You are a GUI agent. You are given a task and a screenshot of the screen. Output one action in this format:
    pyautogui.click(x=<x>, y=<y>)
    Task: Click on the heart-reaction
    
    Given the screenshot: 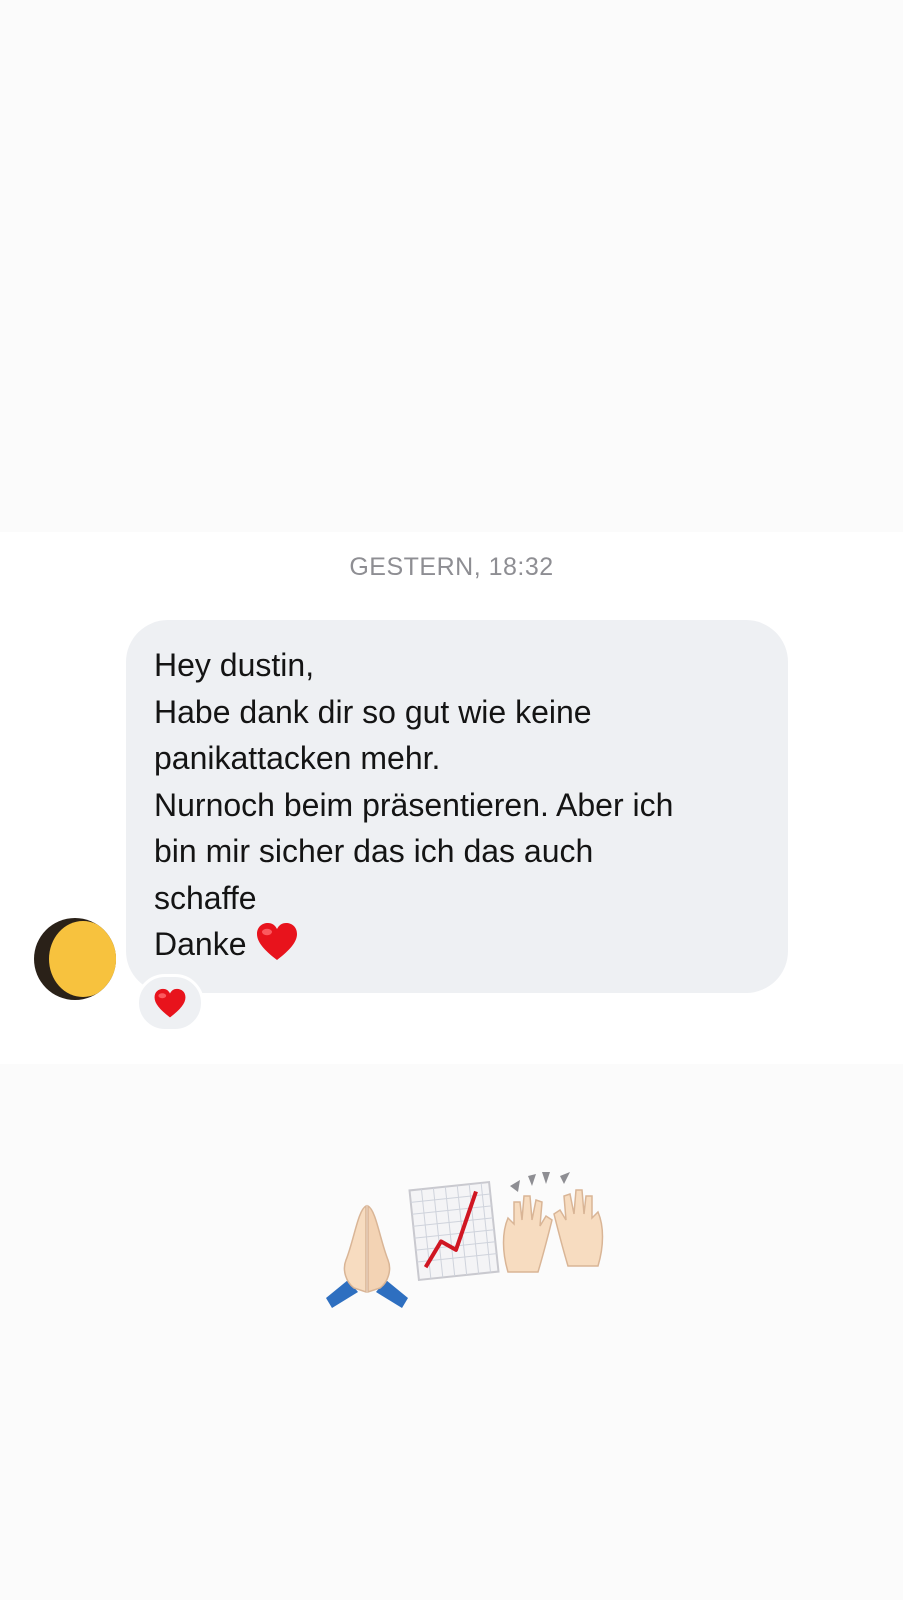 What is the action you would take?
    pyautogui.click(x=170, y=1003)
    